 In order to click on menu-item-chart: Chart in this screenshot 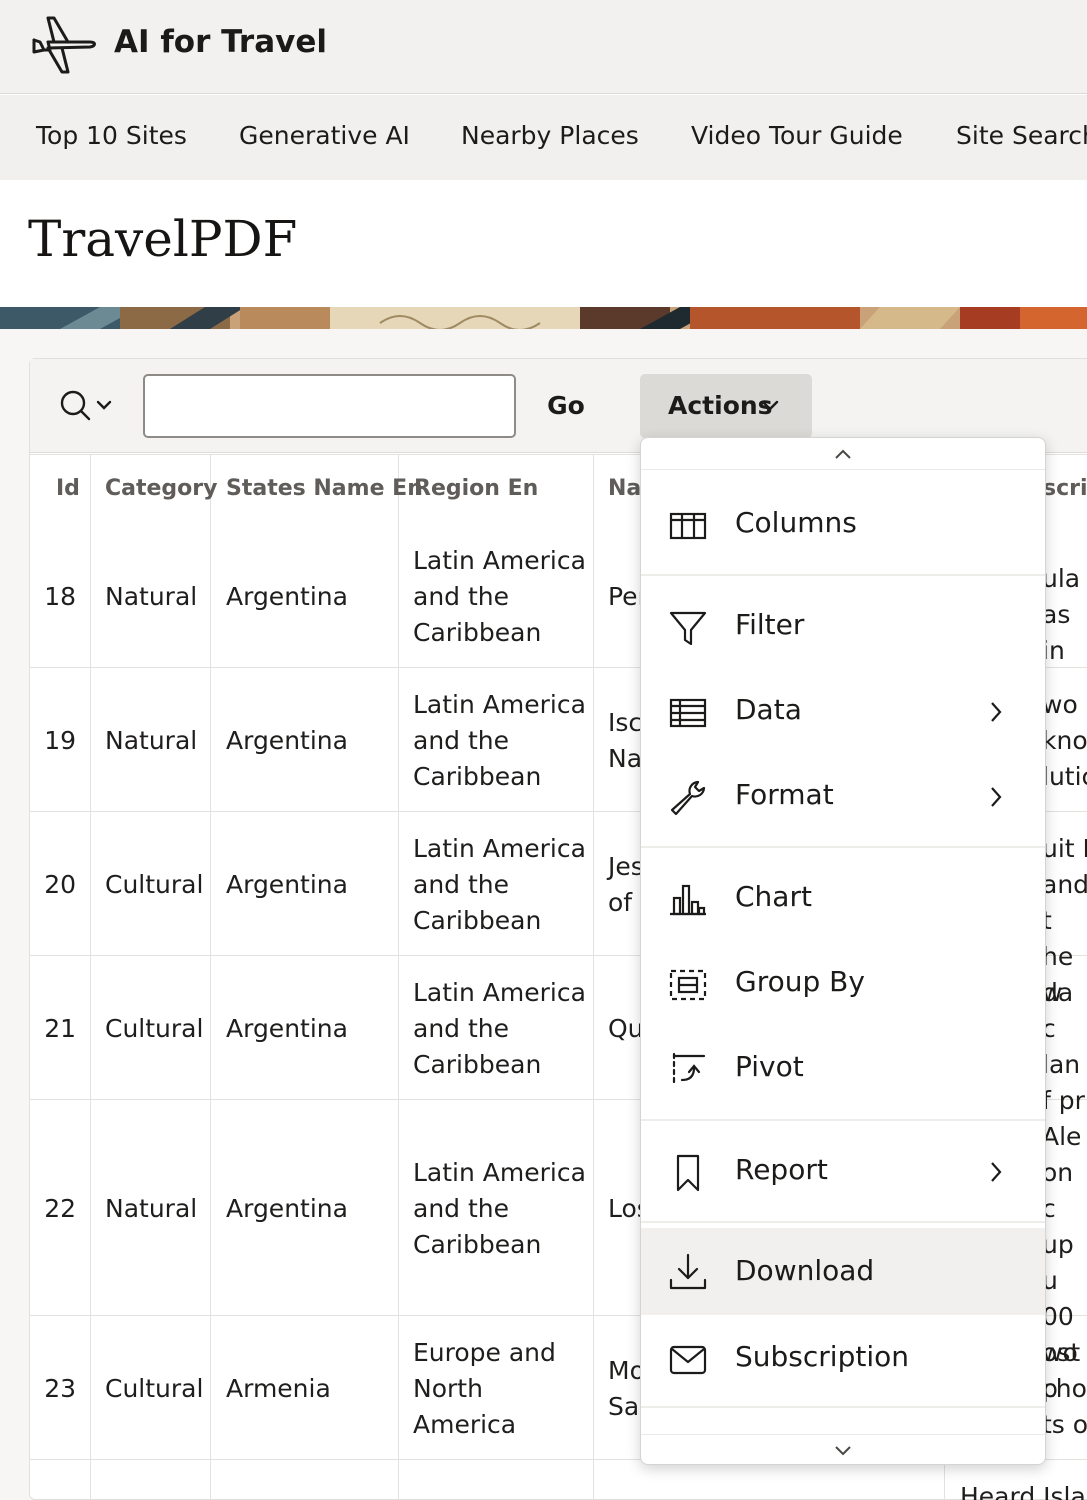, I will do `click(843, 900)`.